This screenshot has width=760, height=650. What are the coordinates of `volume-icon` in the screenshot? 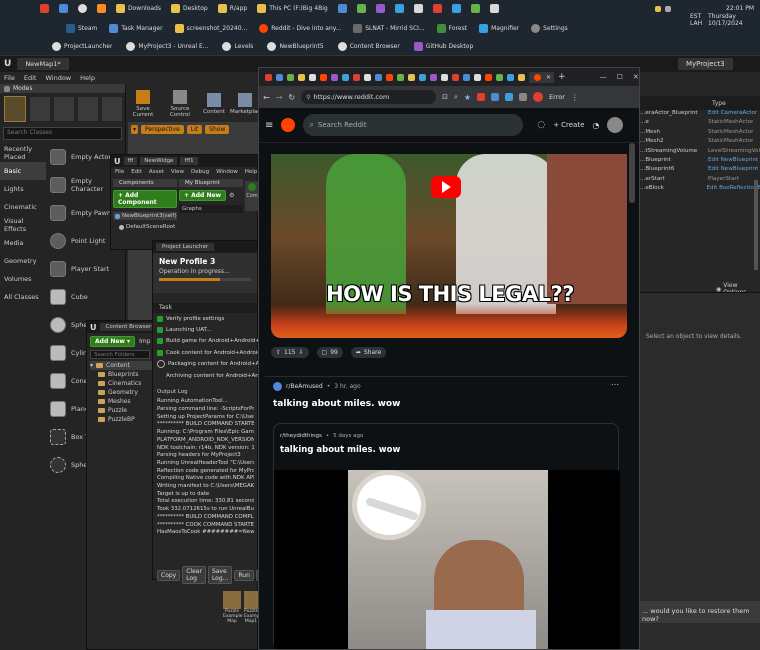 It's located at (668, 9).